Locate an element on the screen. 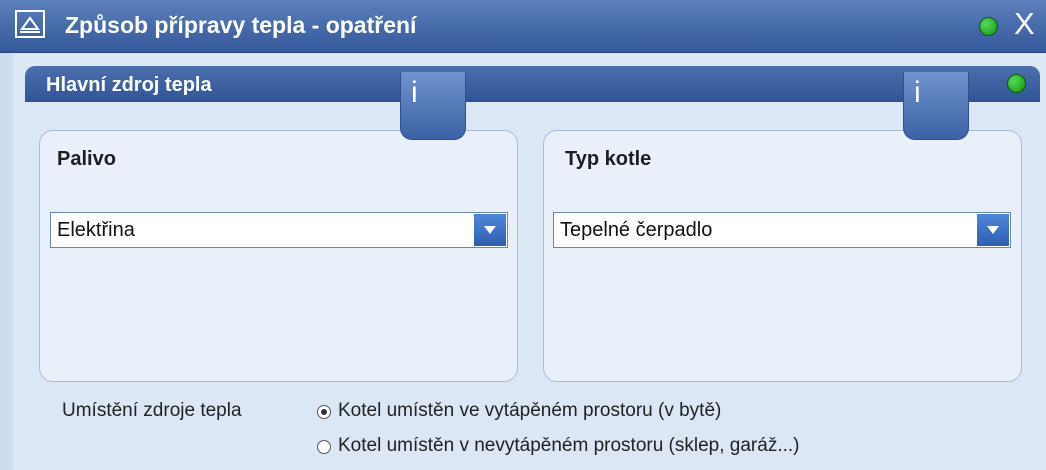 The width and height of the screenshot is (1046, 470). location-radio-heated is located at coordinates (324, 412).